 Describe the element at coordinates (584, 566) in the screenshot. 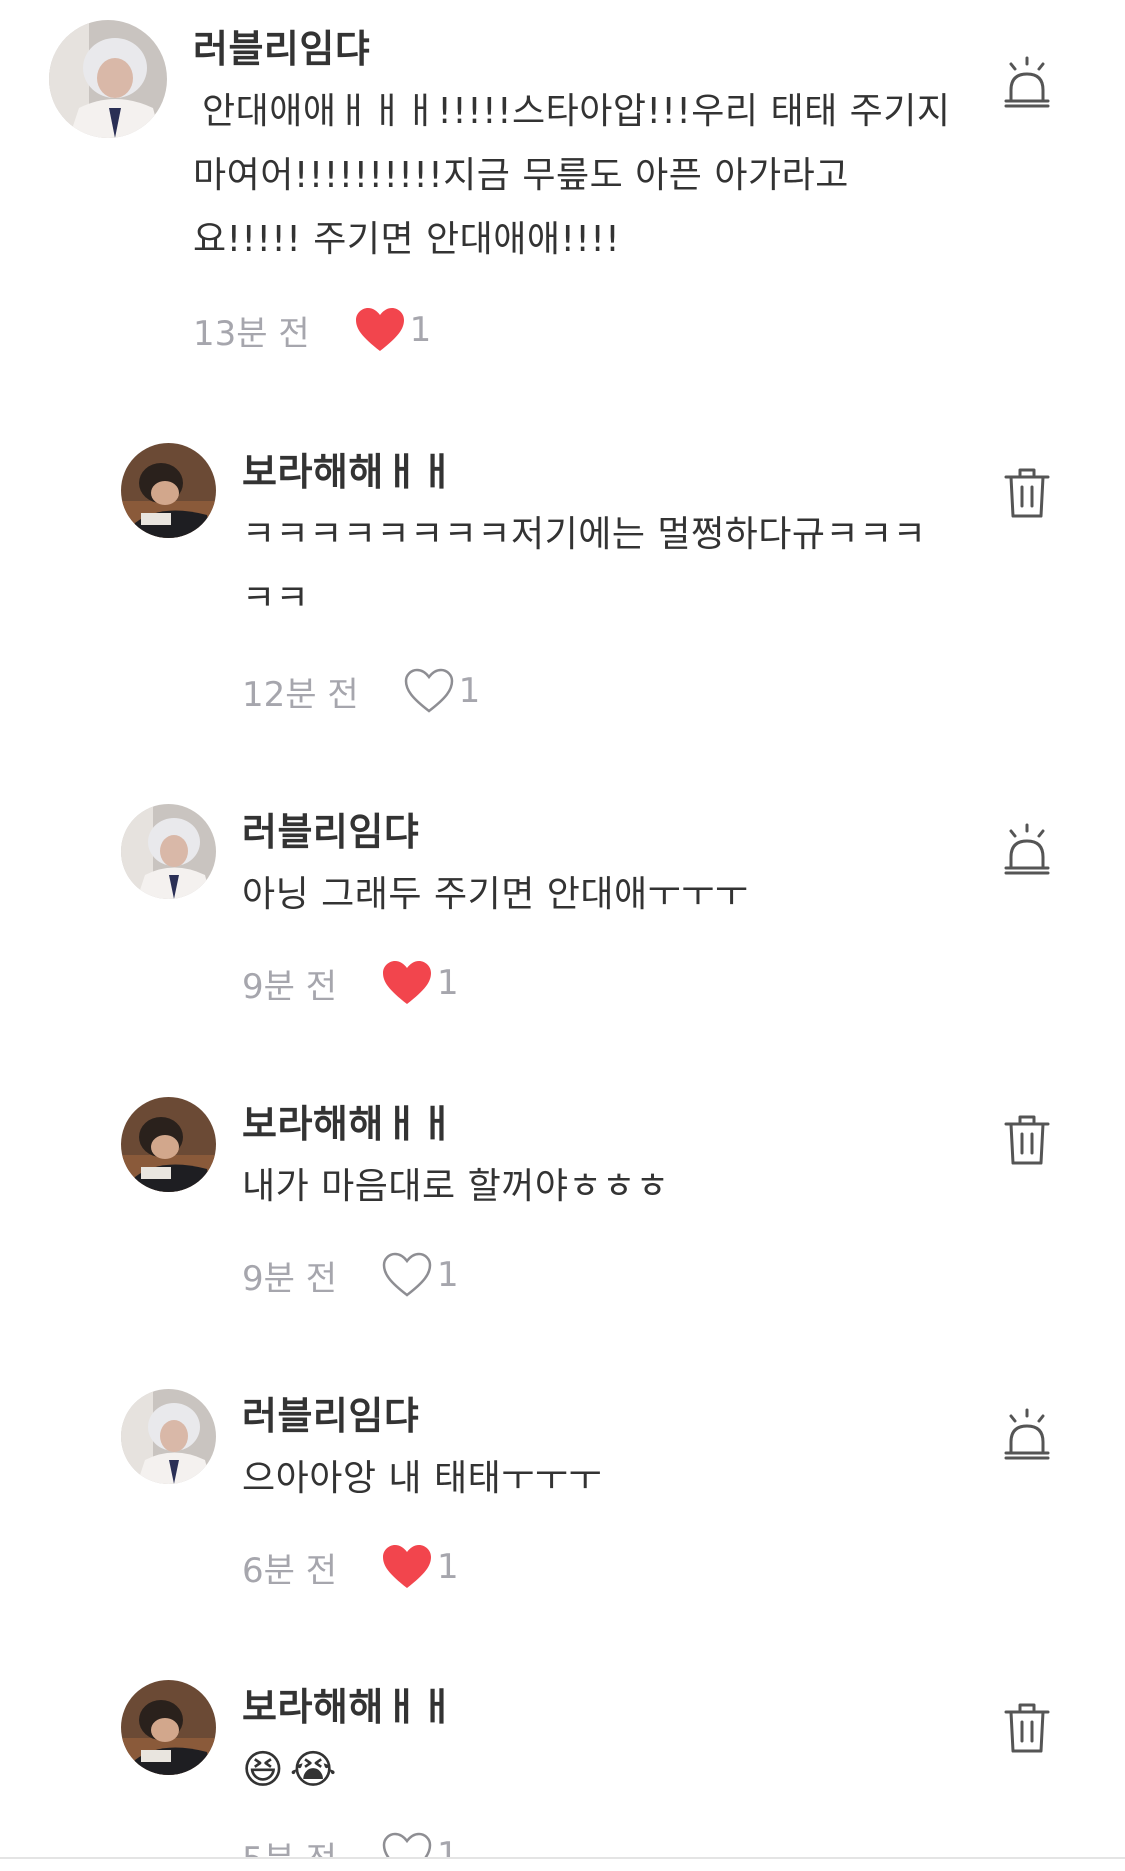

I see `comment-text: ㅋㅋㅋㅋㅋㅋㅋㅋ저기에는 멀쩡하다규ㅋㅋㅋㅋㅋ` at that location.